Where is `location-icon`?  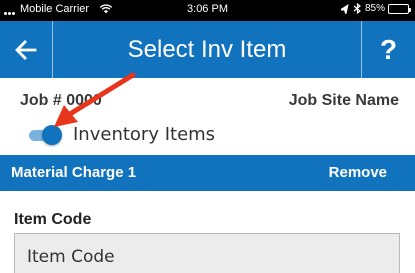
location-icon is located at coordinates (344, 8).